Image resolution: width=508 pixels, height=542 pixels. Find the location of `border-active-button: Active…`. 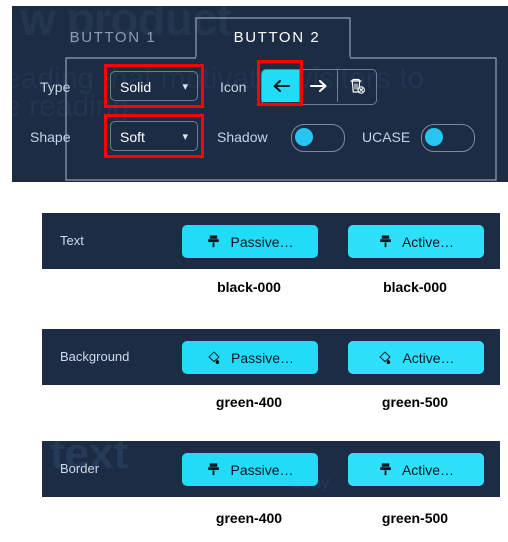

border-active-button: Active… is located at coordinates (416, 469).